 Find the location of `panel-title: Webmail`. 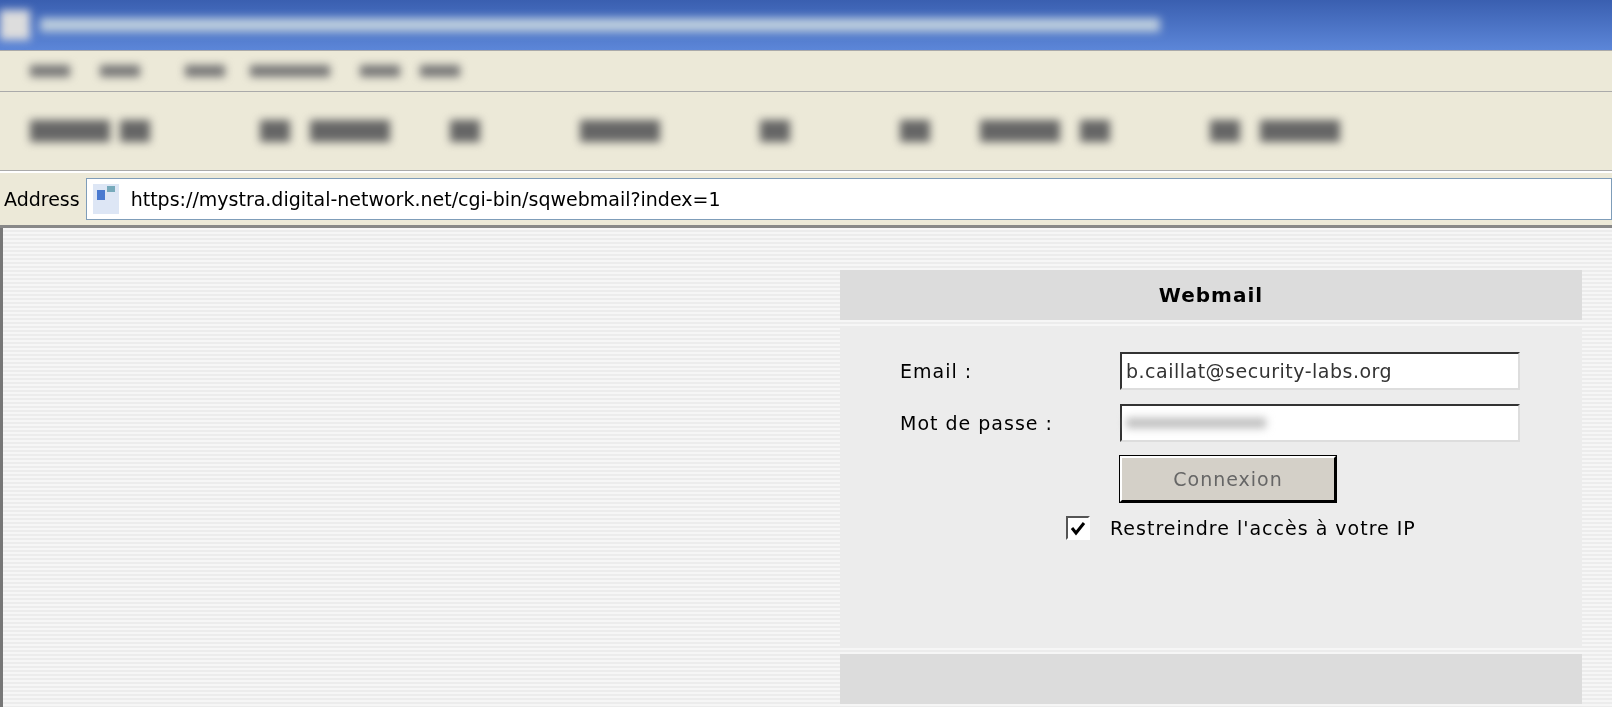

panel-title: Webmail is located at coordinates (1211, 295).